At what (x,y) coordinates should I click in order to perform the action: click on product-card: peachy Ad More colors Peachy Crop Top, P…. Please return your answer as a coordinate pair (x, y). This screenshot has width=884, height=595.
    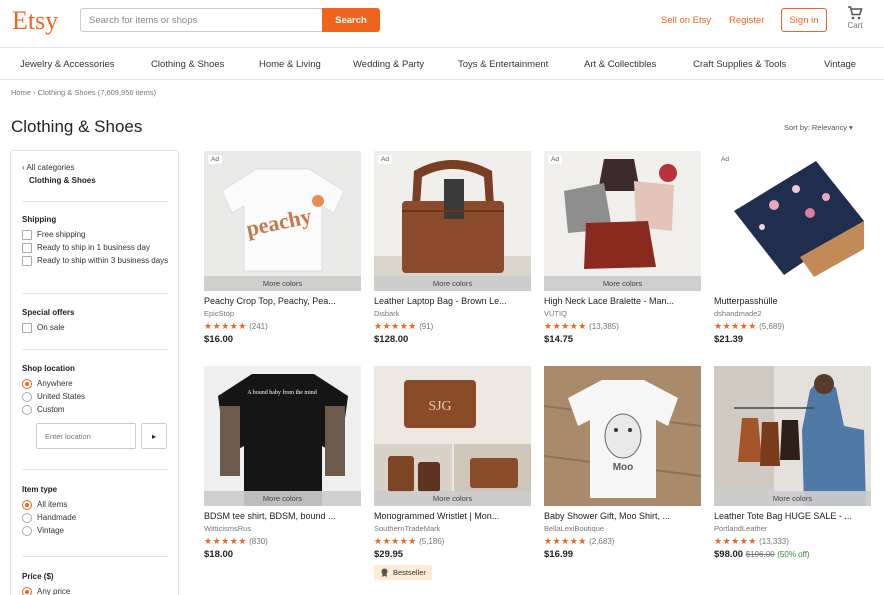
    Looking at the image, I should click on (282, 248).